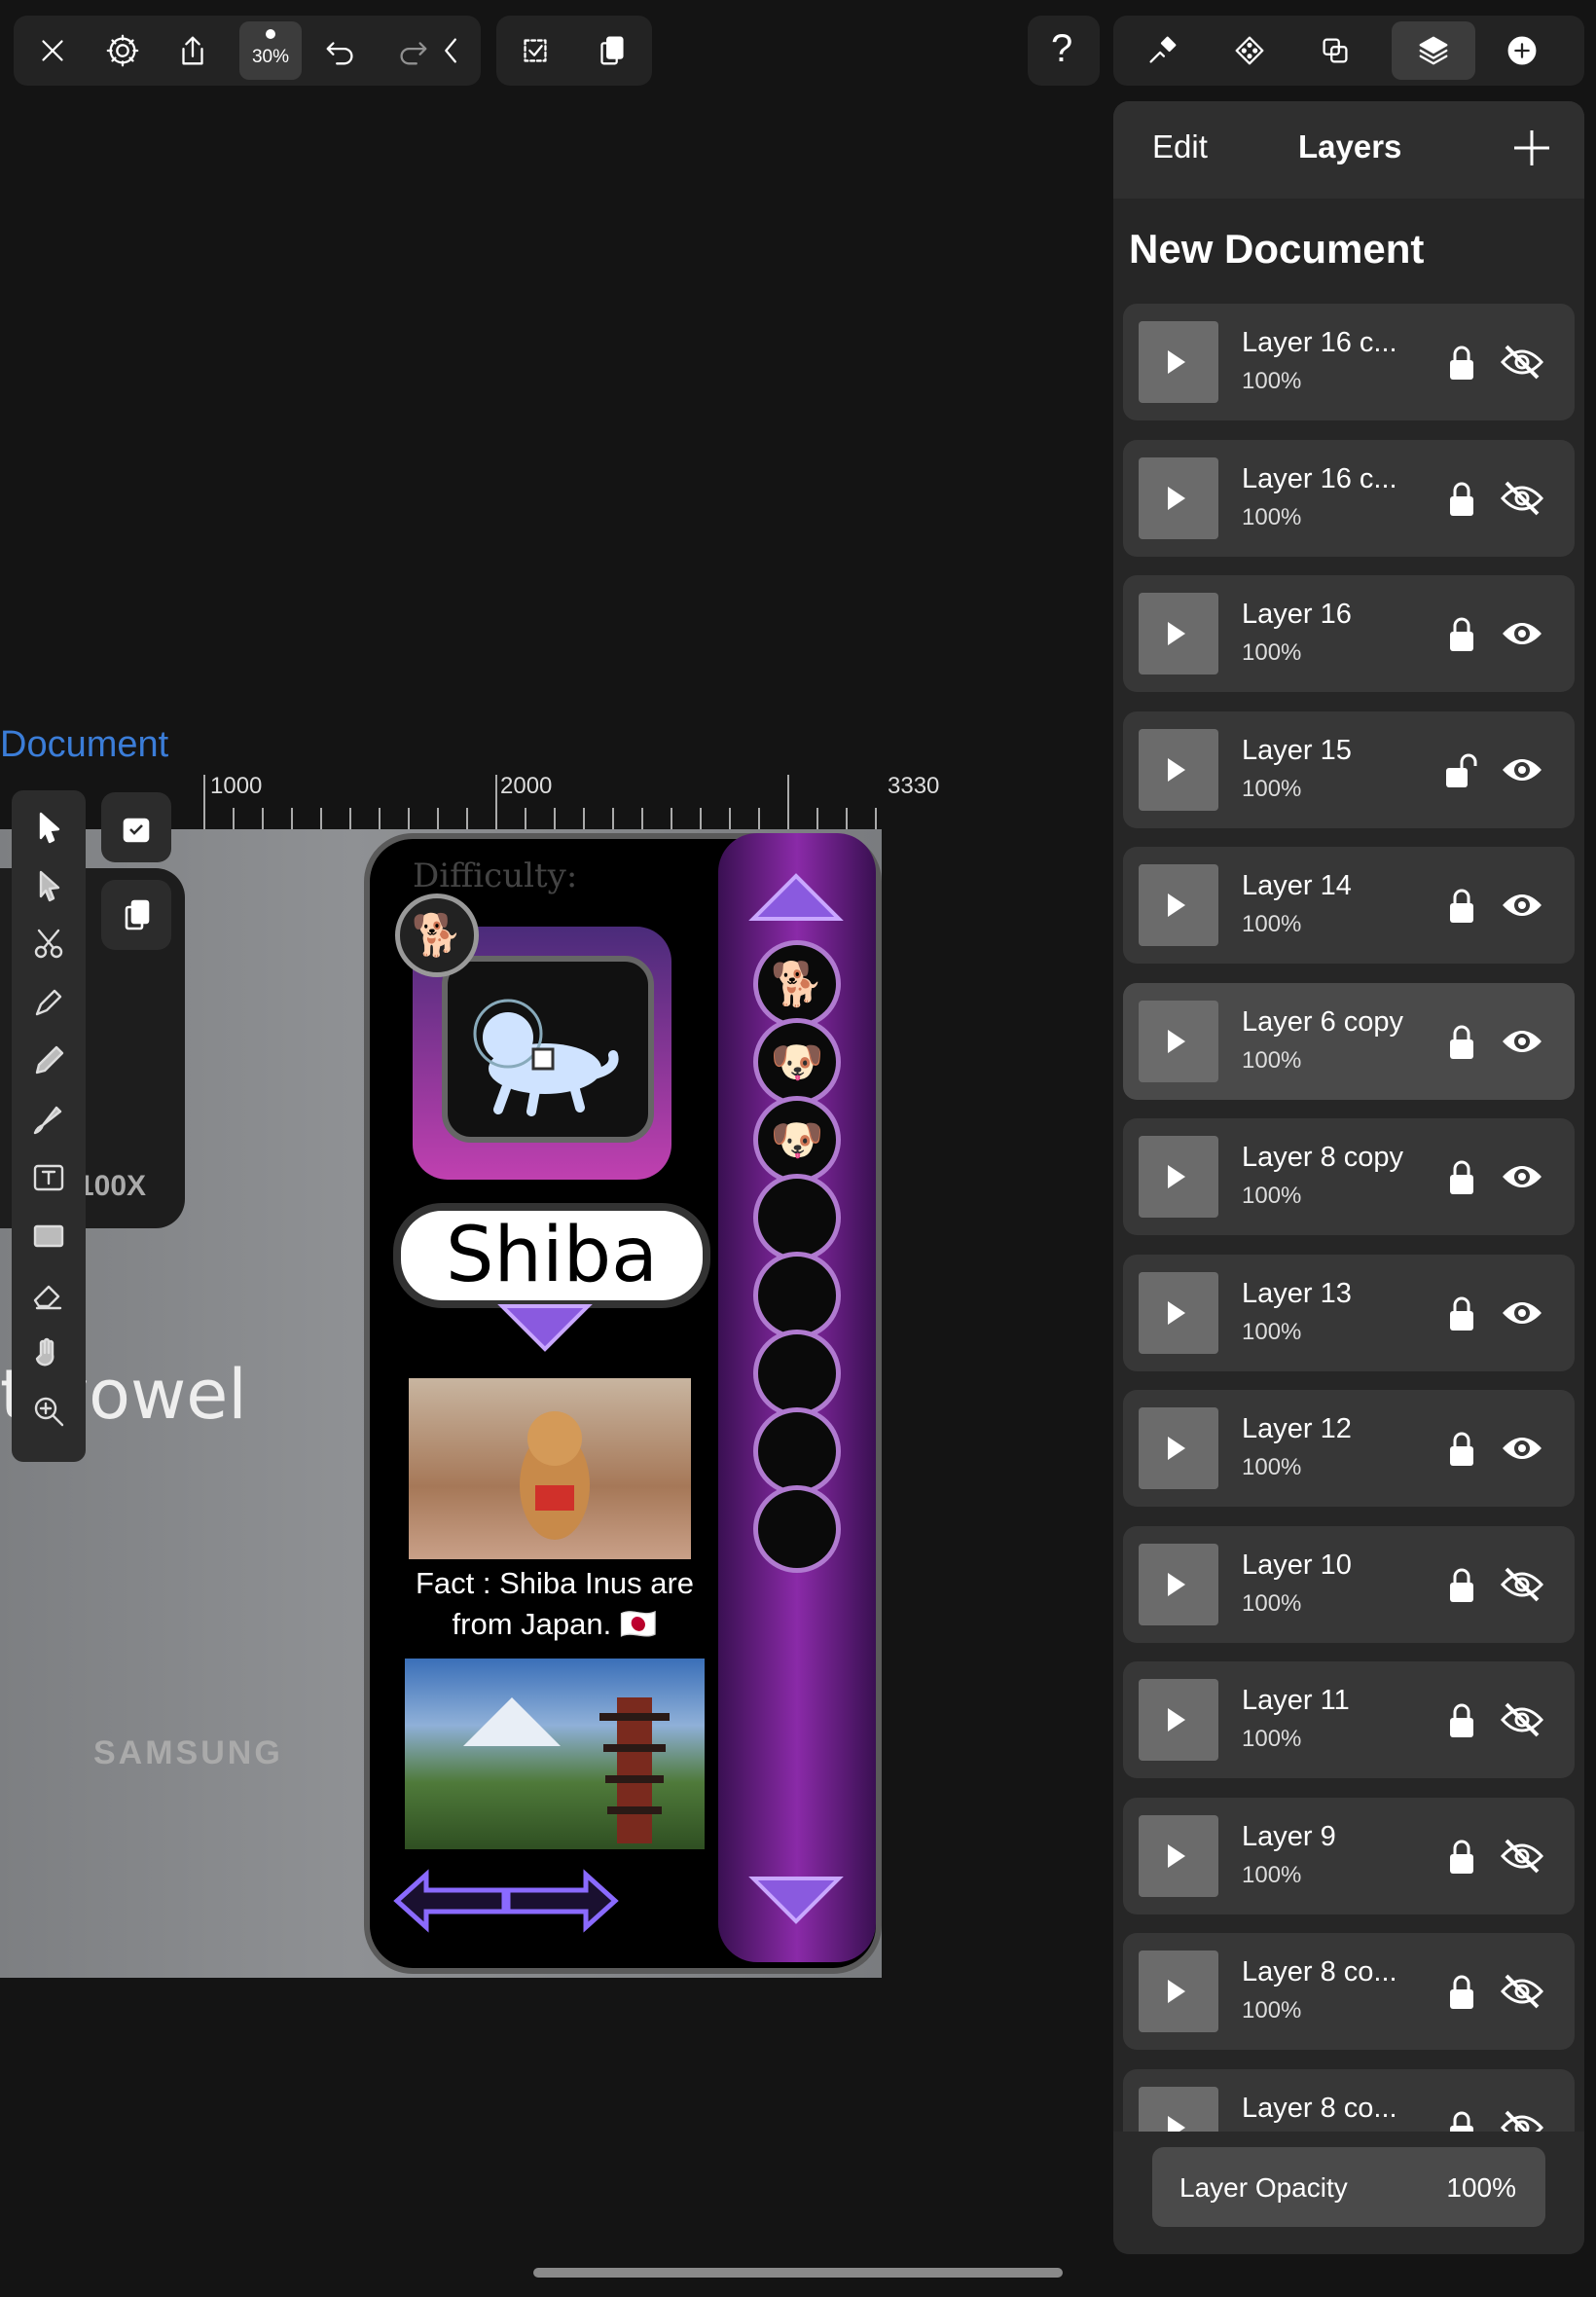  What do you see at coordinates (611, 50) in the screenshot?
I see `copy-icon` at bounding box center [611, 50].